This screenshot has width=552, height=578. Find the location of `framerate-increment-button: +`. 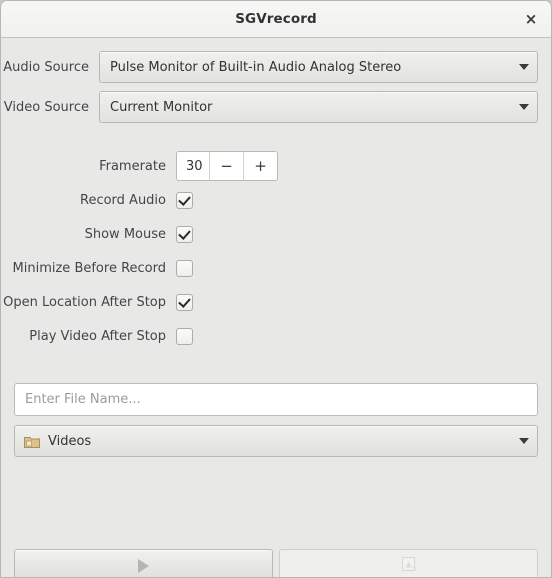

framerate-increment-button: + is located at coordinates (260, 166).